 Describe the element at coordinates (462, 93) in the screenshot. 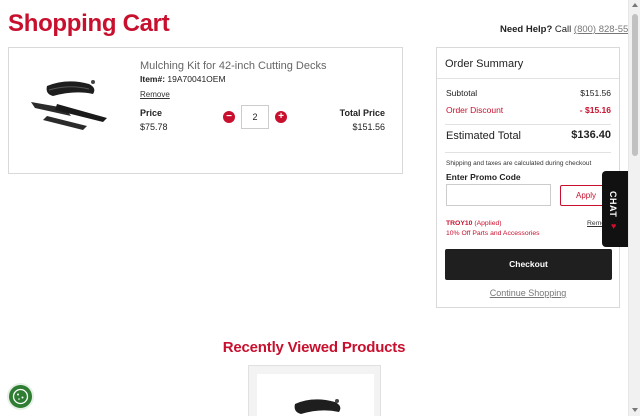

I see `subtotal-label: Subtotal` at that location.